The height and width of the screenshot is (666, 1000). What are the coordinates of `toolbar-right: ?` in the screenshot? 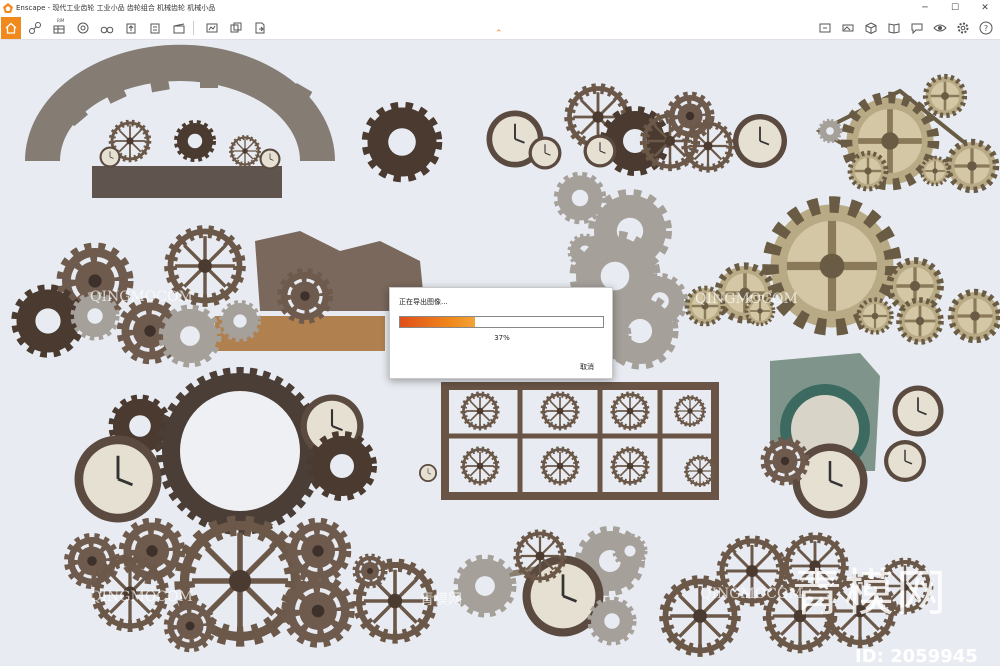 It's located at (904, 28).